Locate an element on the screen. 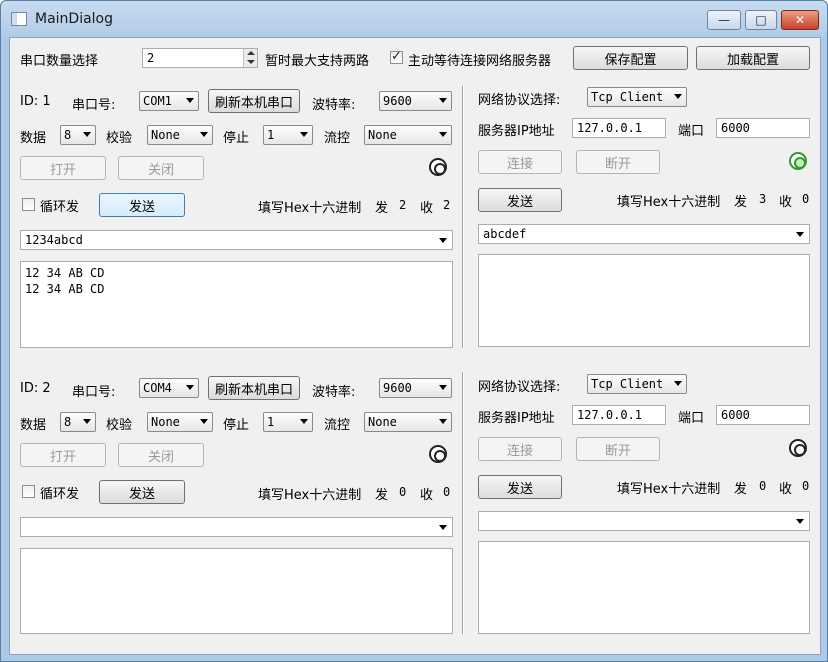 This screenshot has height=662, width=828. net1-ip-label: 服务器IP地址 is located at coordinates (516, 131).